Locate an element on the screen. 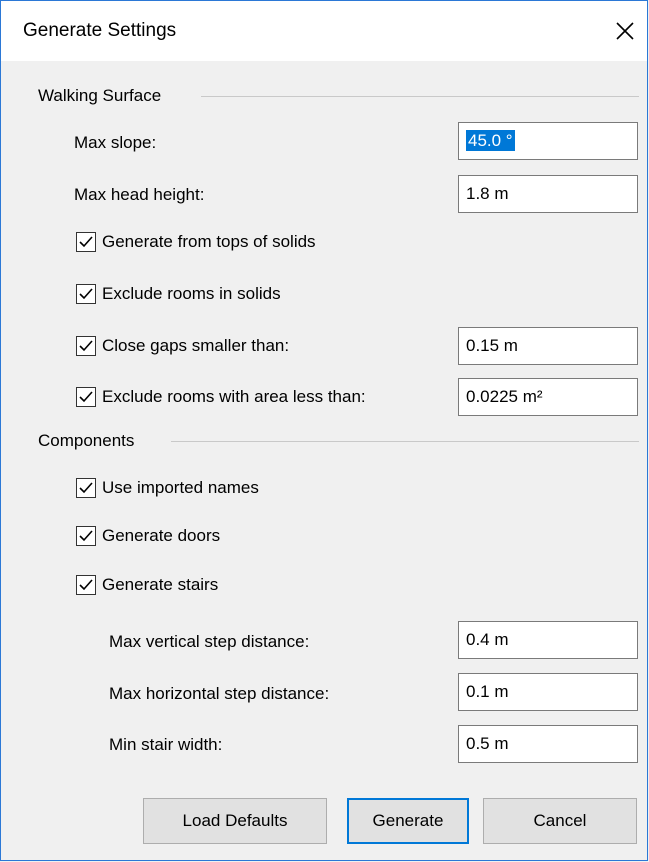  close-gaps-input: 0.15 m is located at coordinates (548, 346).